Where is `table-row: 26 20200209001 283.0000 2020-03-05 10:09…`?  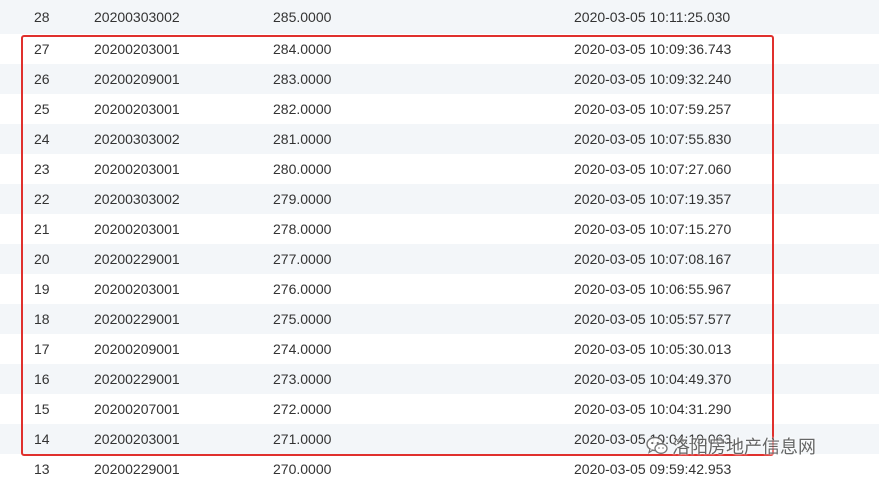
table-row: 26 20200209001 283.0000 2020-03-05 10:09… is located at coordinates (439, 79).